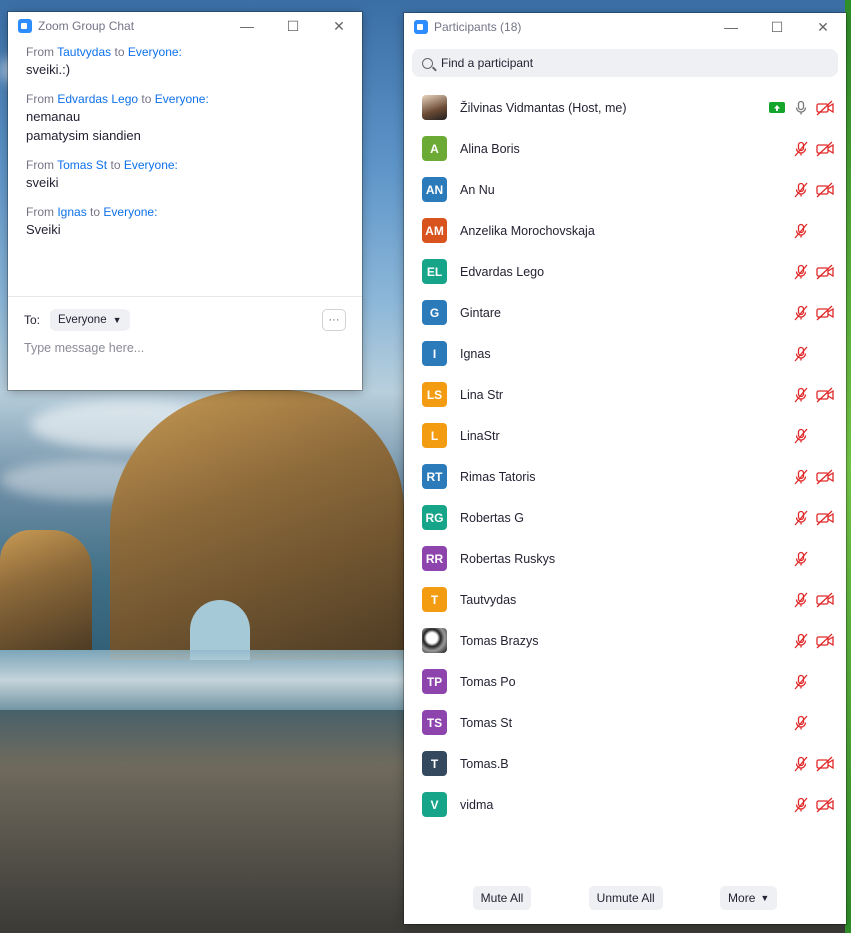 The height and width of the screenshot is (933, 851). I want to click on from-label: From, so click(40, 165).